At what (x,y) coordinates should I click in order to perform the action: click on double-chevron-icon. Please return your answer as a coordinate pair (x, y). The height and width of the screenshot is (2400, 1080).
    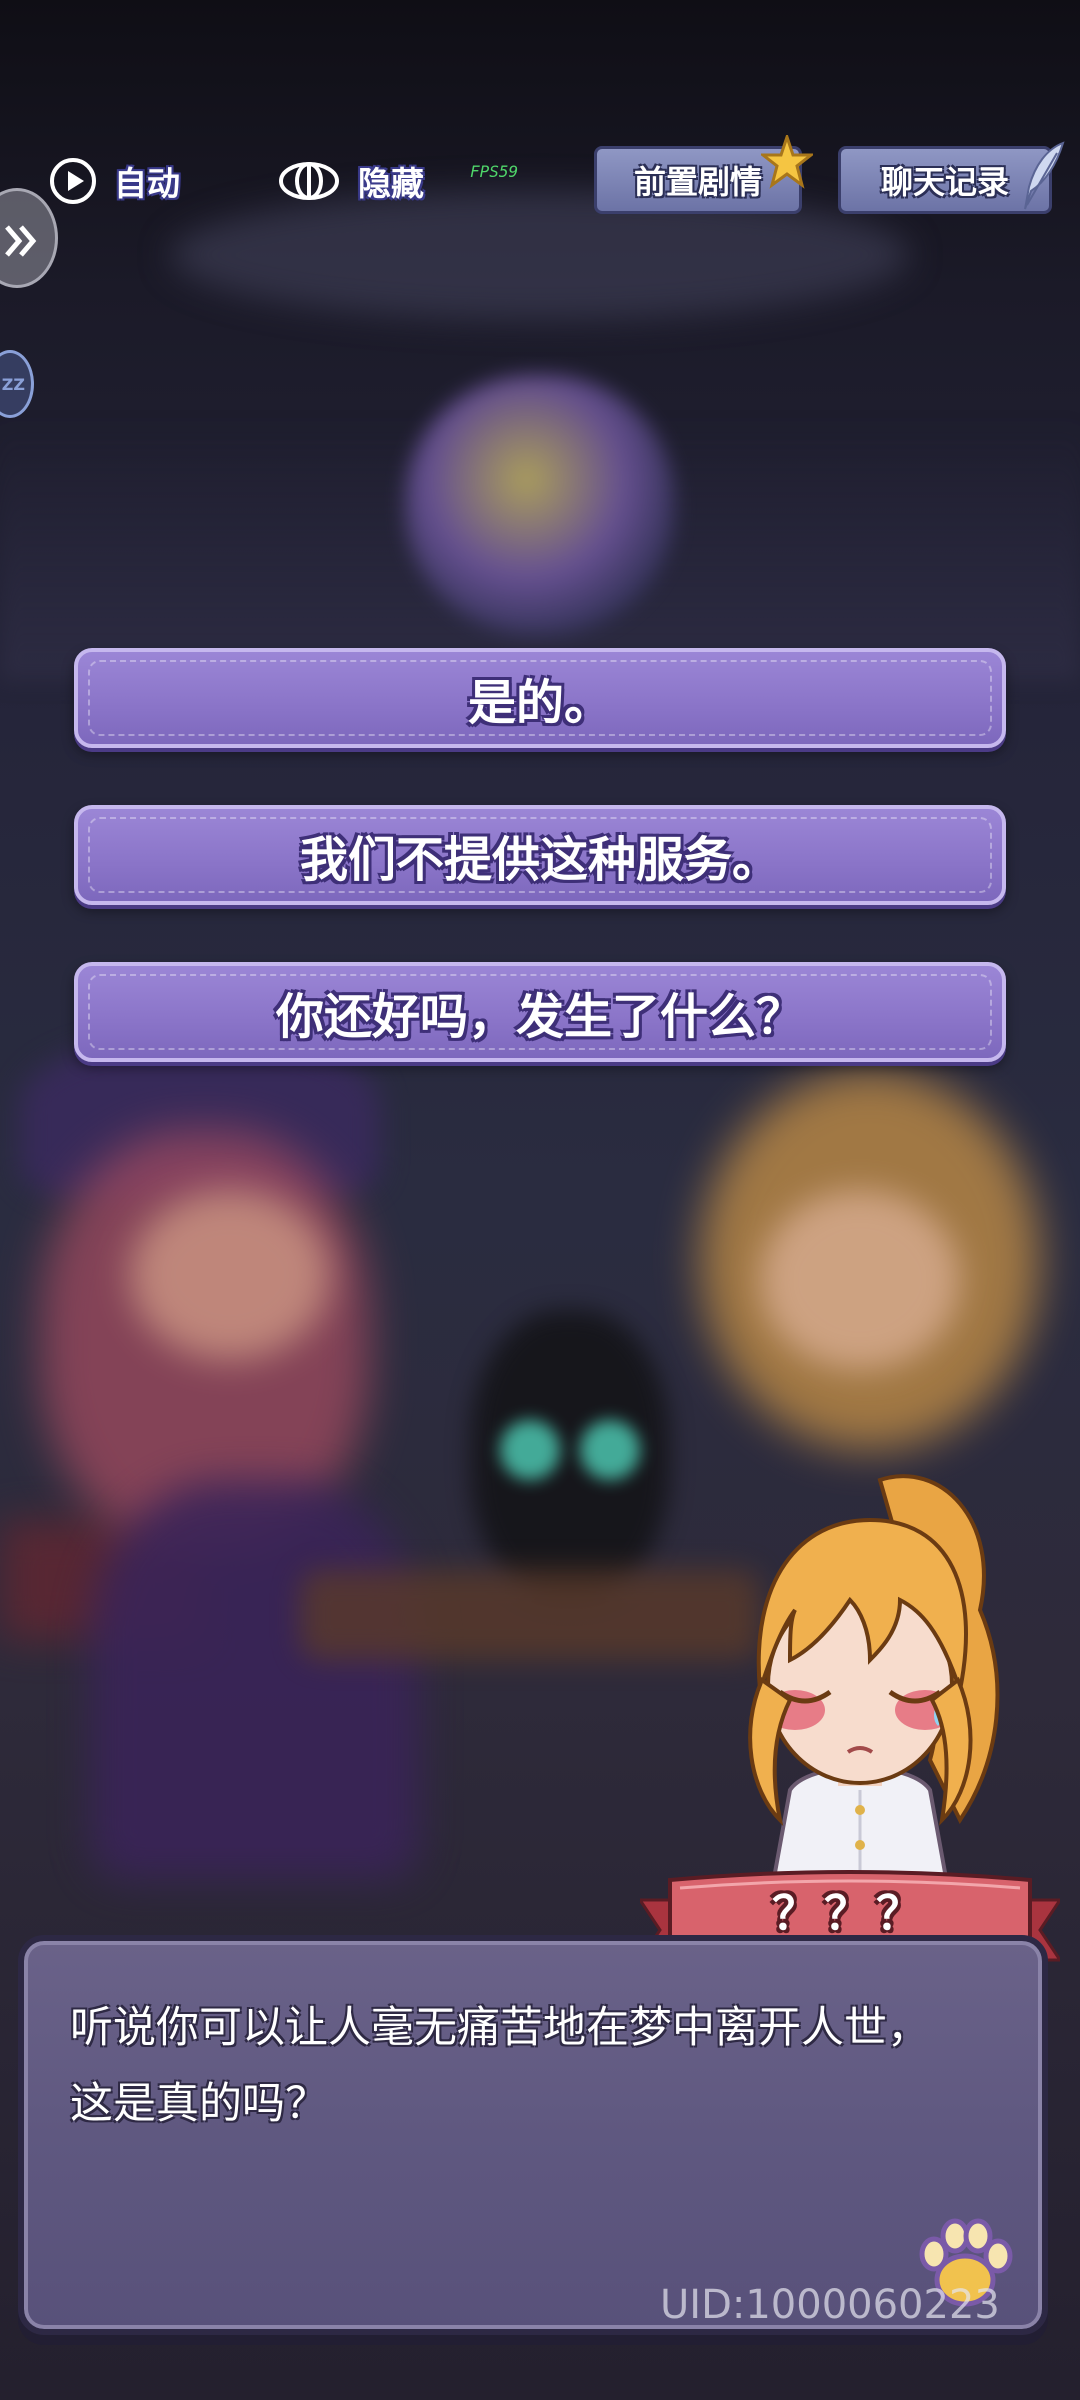
    Looking at the image, I should click on (21, 241).